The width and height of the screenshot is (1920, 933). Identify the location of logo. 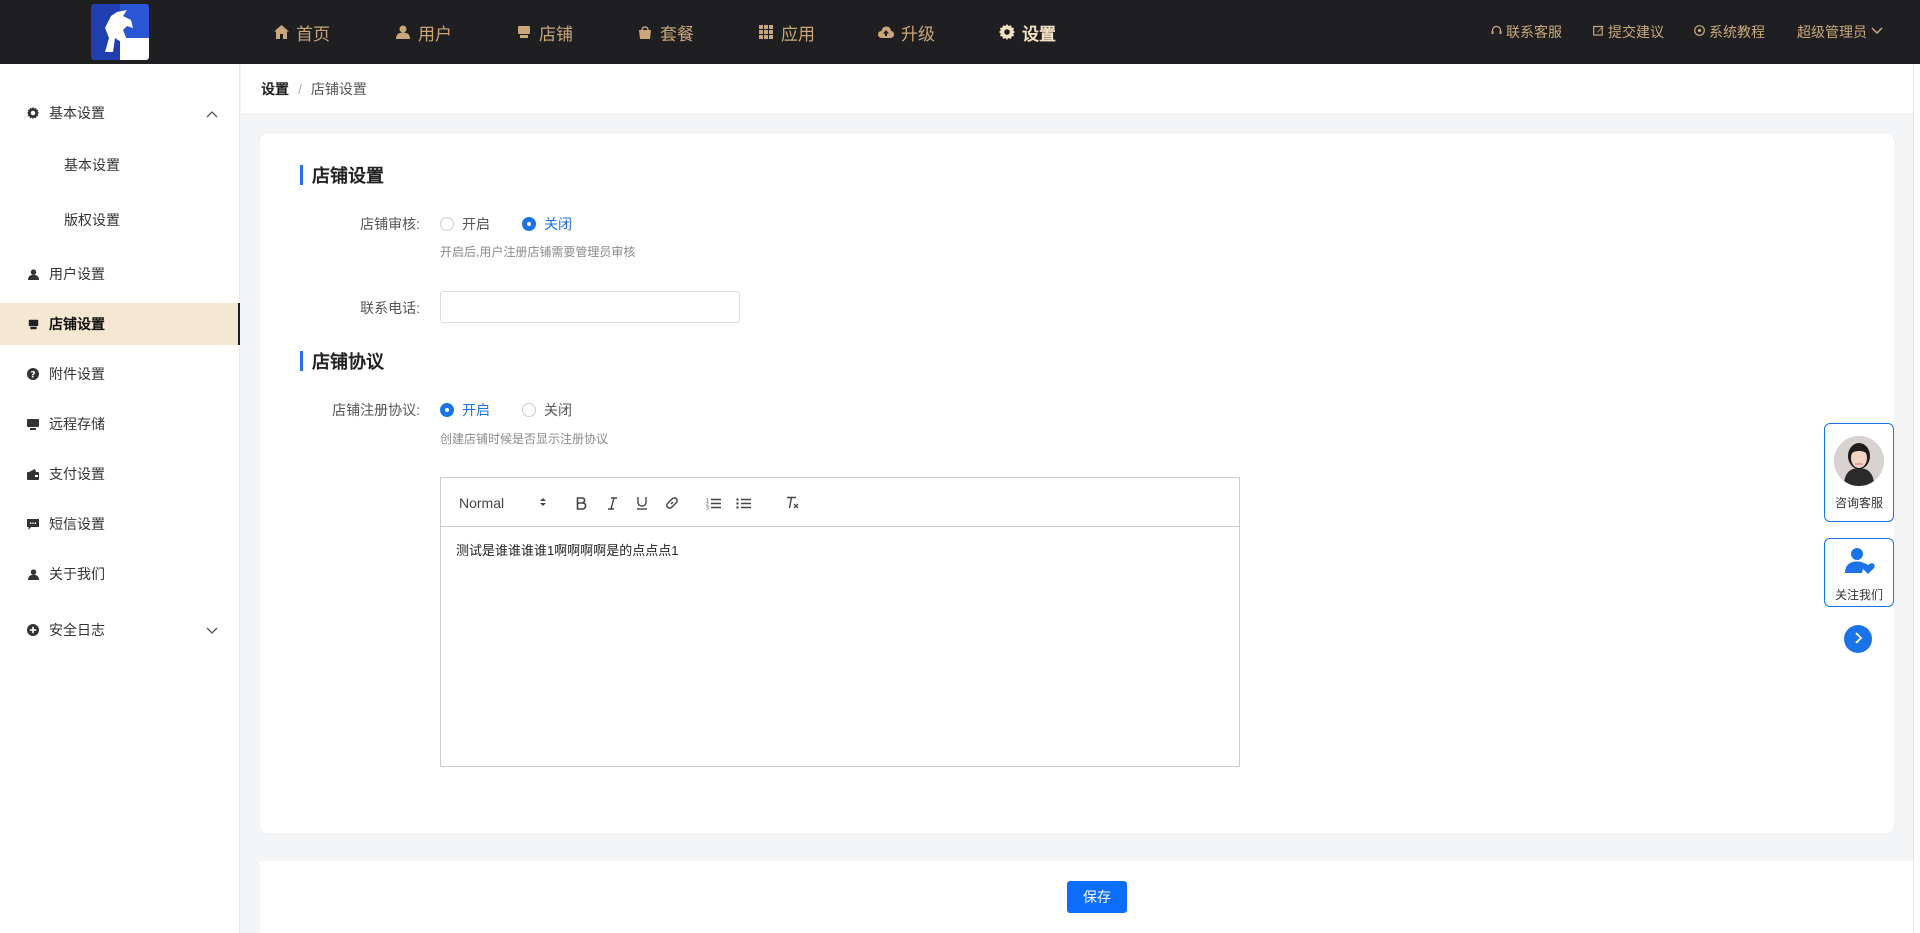
(120, 32).